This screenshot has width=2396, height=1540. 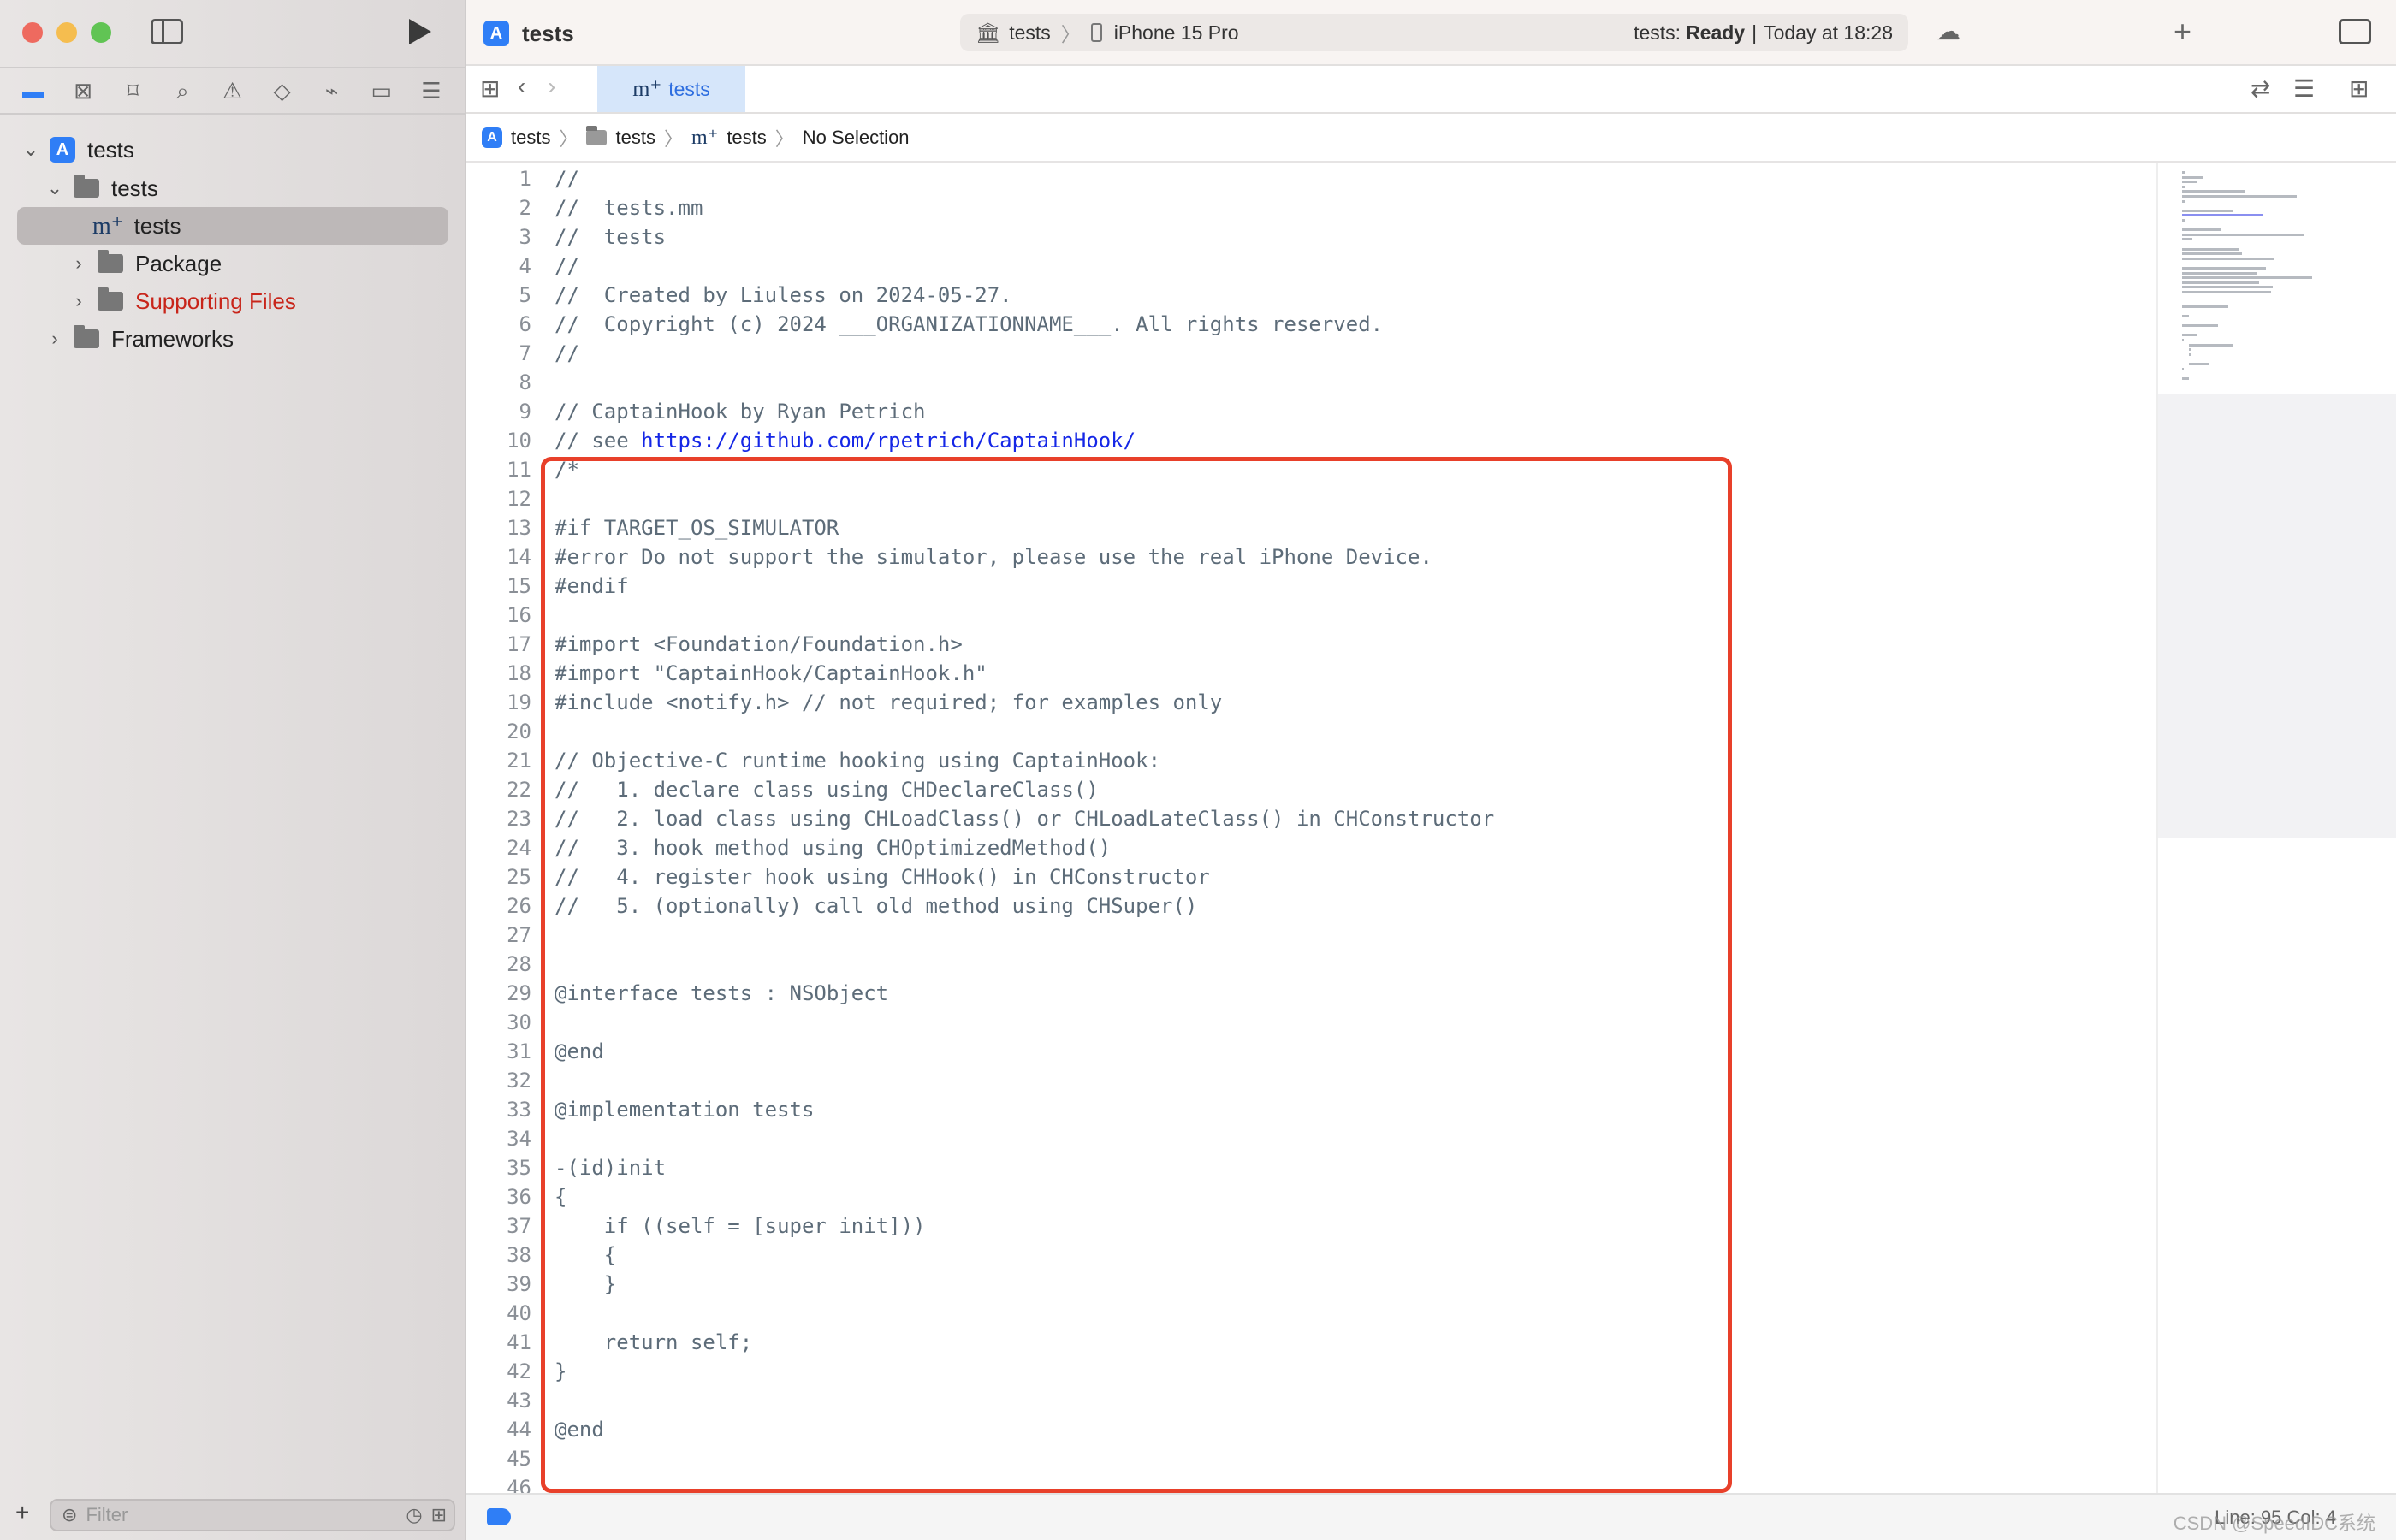 I want to click on zoom-window-button, so click(x=101, y=32).